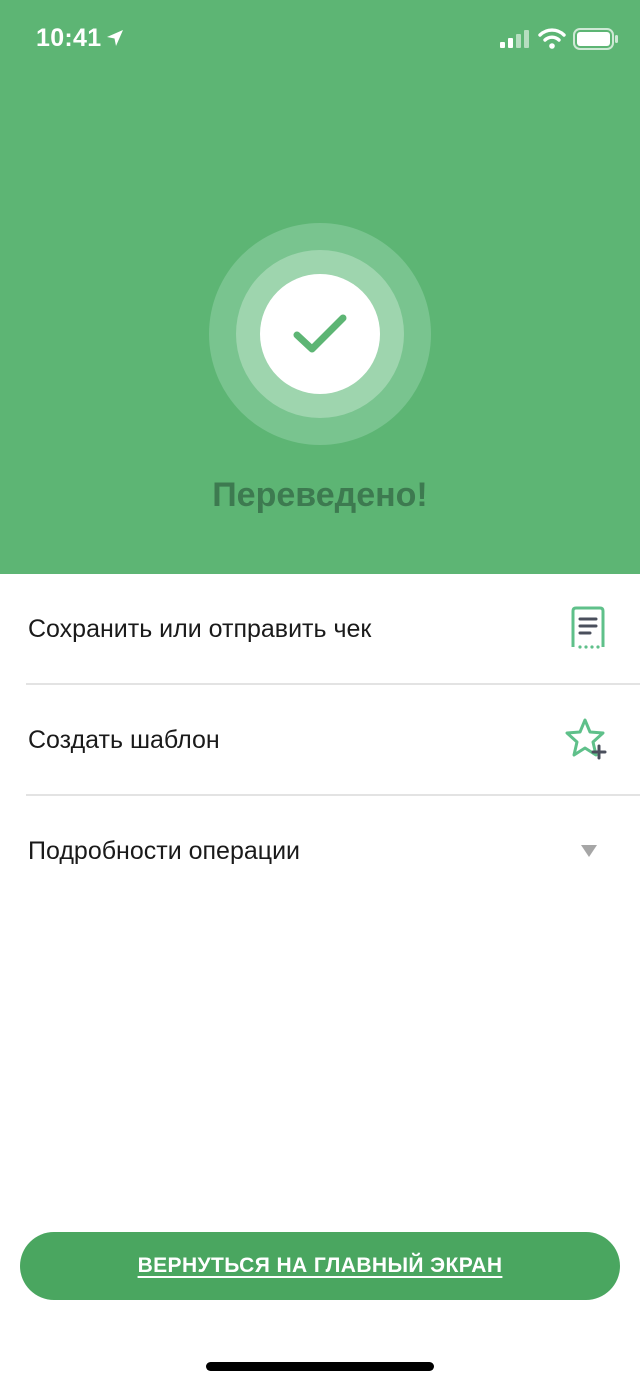  What do you see at coordinates (552, 38) in the screenshot?
I see `wifi-icon` at bounding box center [552, 38].